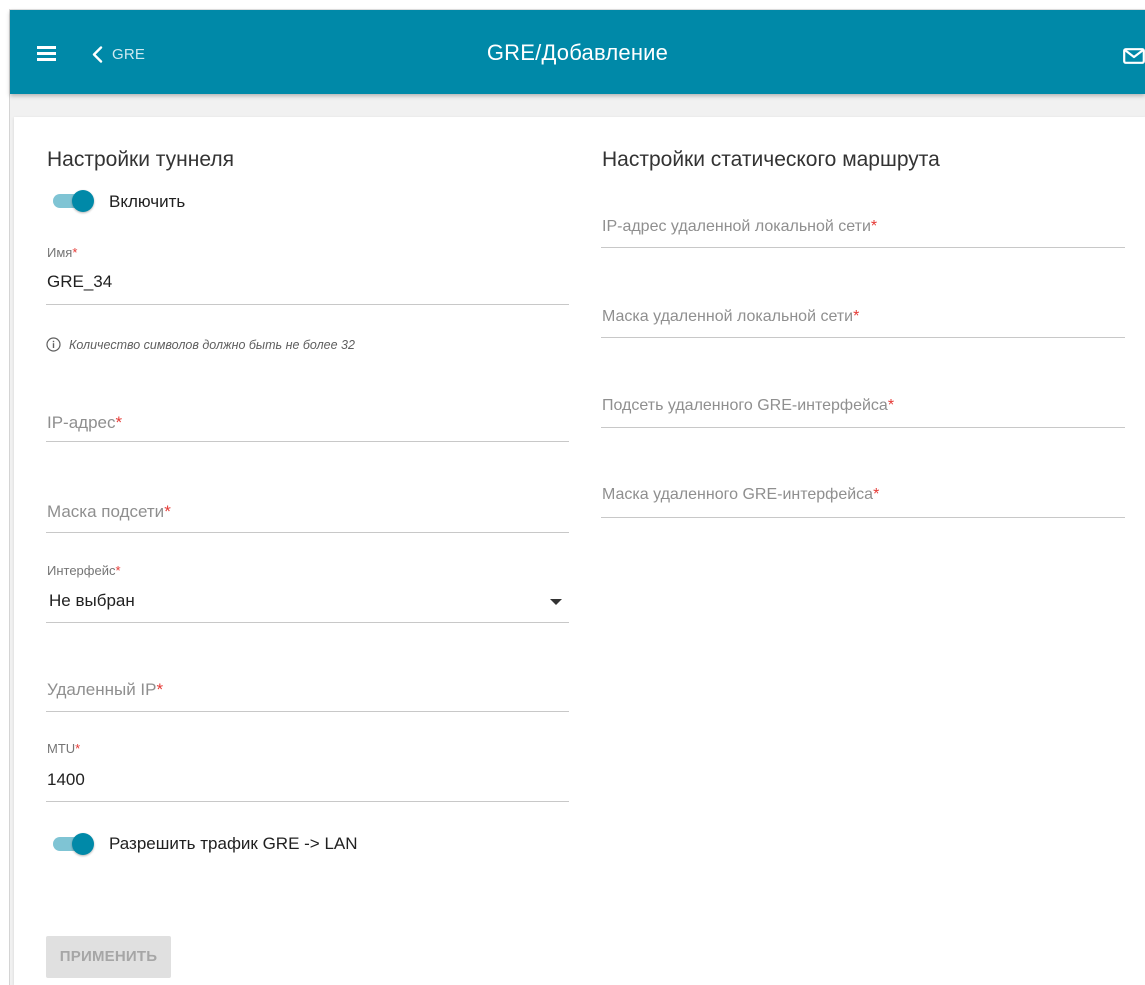 The image size is (1145, 985). I want to click on mtu-field-label: MTU*, so click(64, 748).